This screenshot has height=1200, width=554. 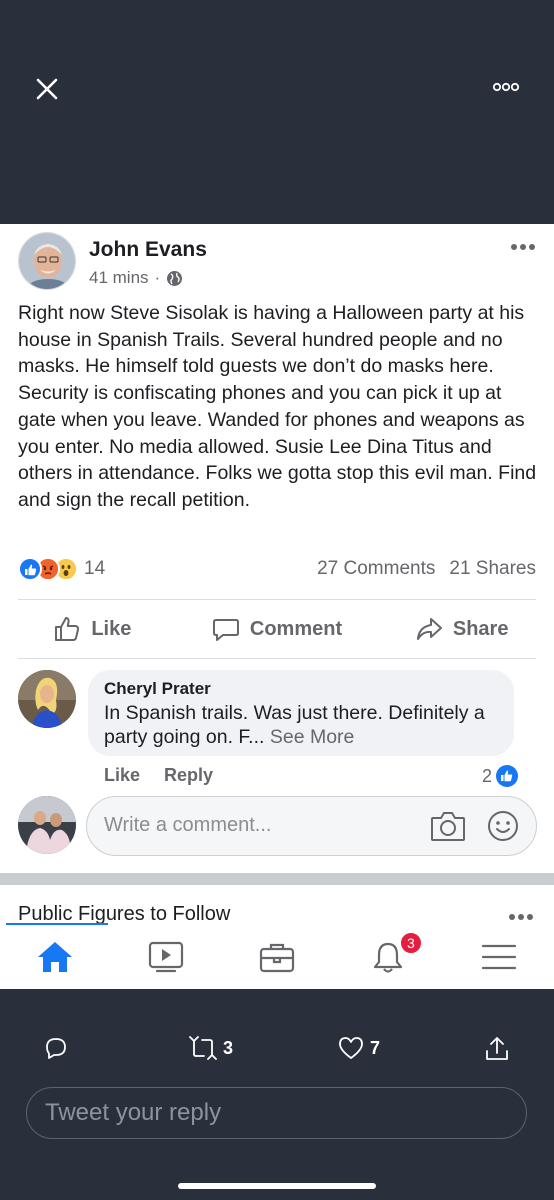 I want to click on section-more-icon, so click(x=521, y=917).